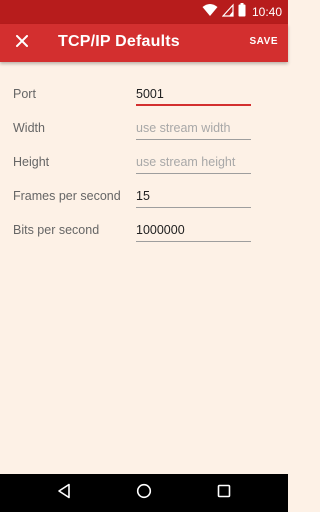 The width and height of the screenshot is (320, 512). I want to click on recents-button, so click(224, 493).